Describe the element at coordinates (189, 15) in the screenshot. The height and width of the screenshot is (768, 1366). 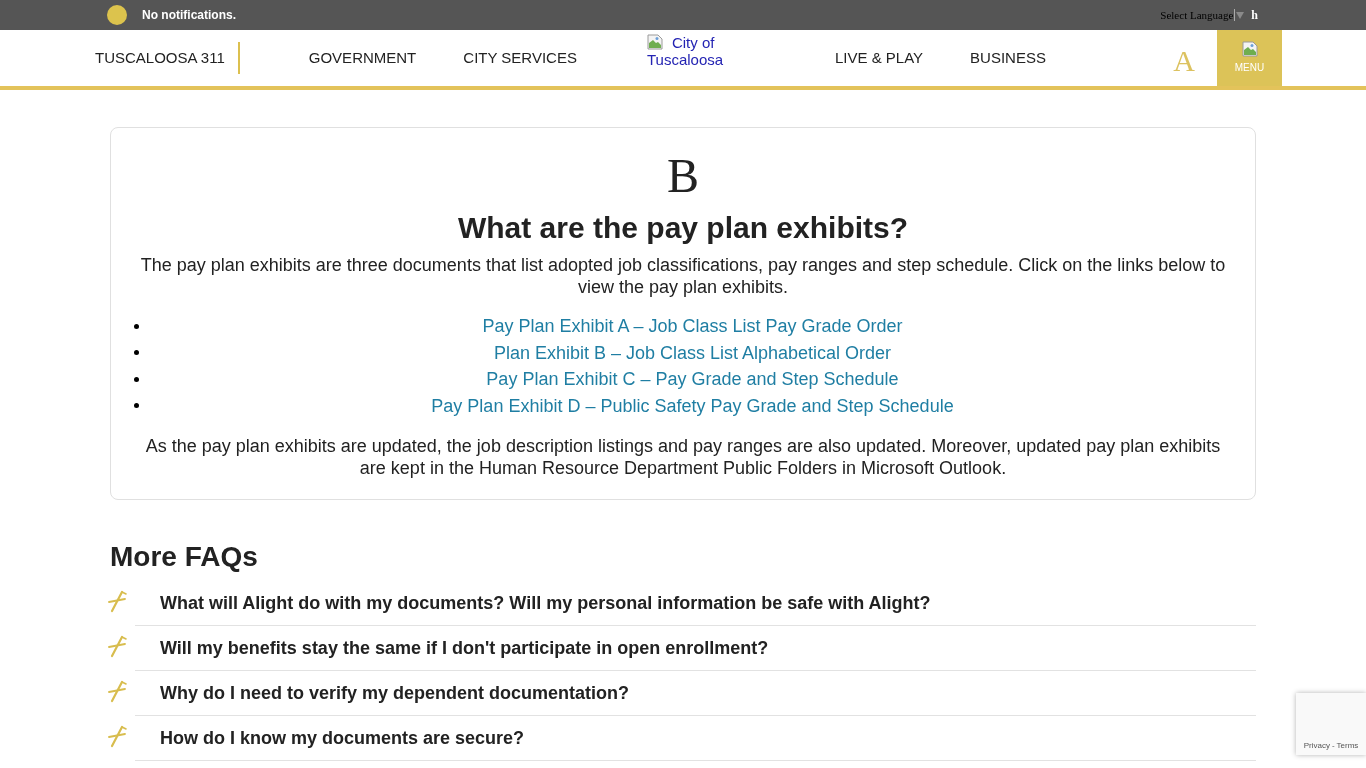
I see `notification-text: No notifications.` at that location.